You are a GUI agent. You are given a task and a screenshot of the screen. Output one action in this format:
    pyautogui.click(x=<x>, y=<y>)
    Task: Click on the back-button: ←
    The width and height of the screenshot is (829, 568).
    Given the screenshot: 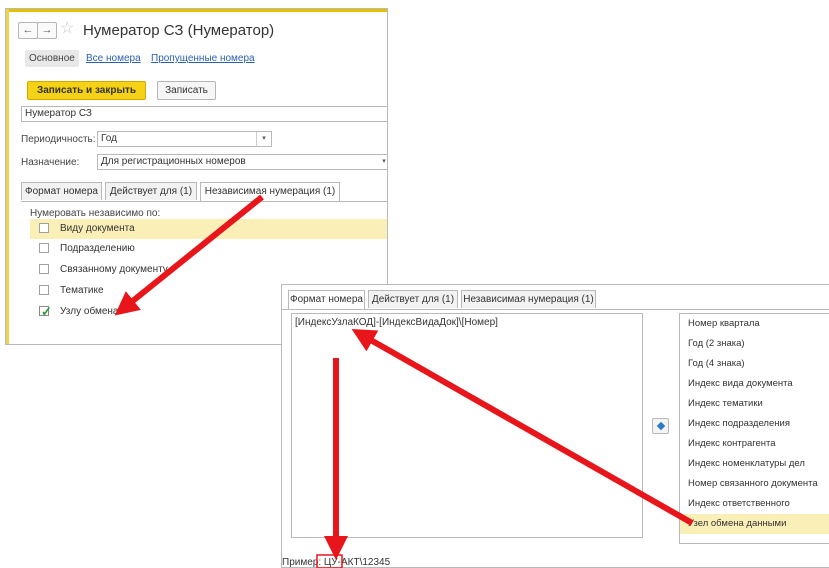 What is the action you would take?
    pyautogui.click(x=28, y=30)
    